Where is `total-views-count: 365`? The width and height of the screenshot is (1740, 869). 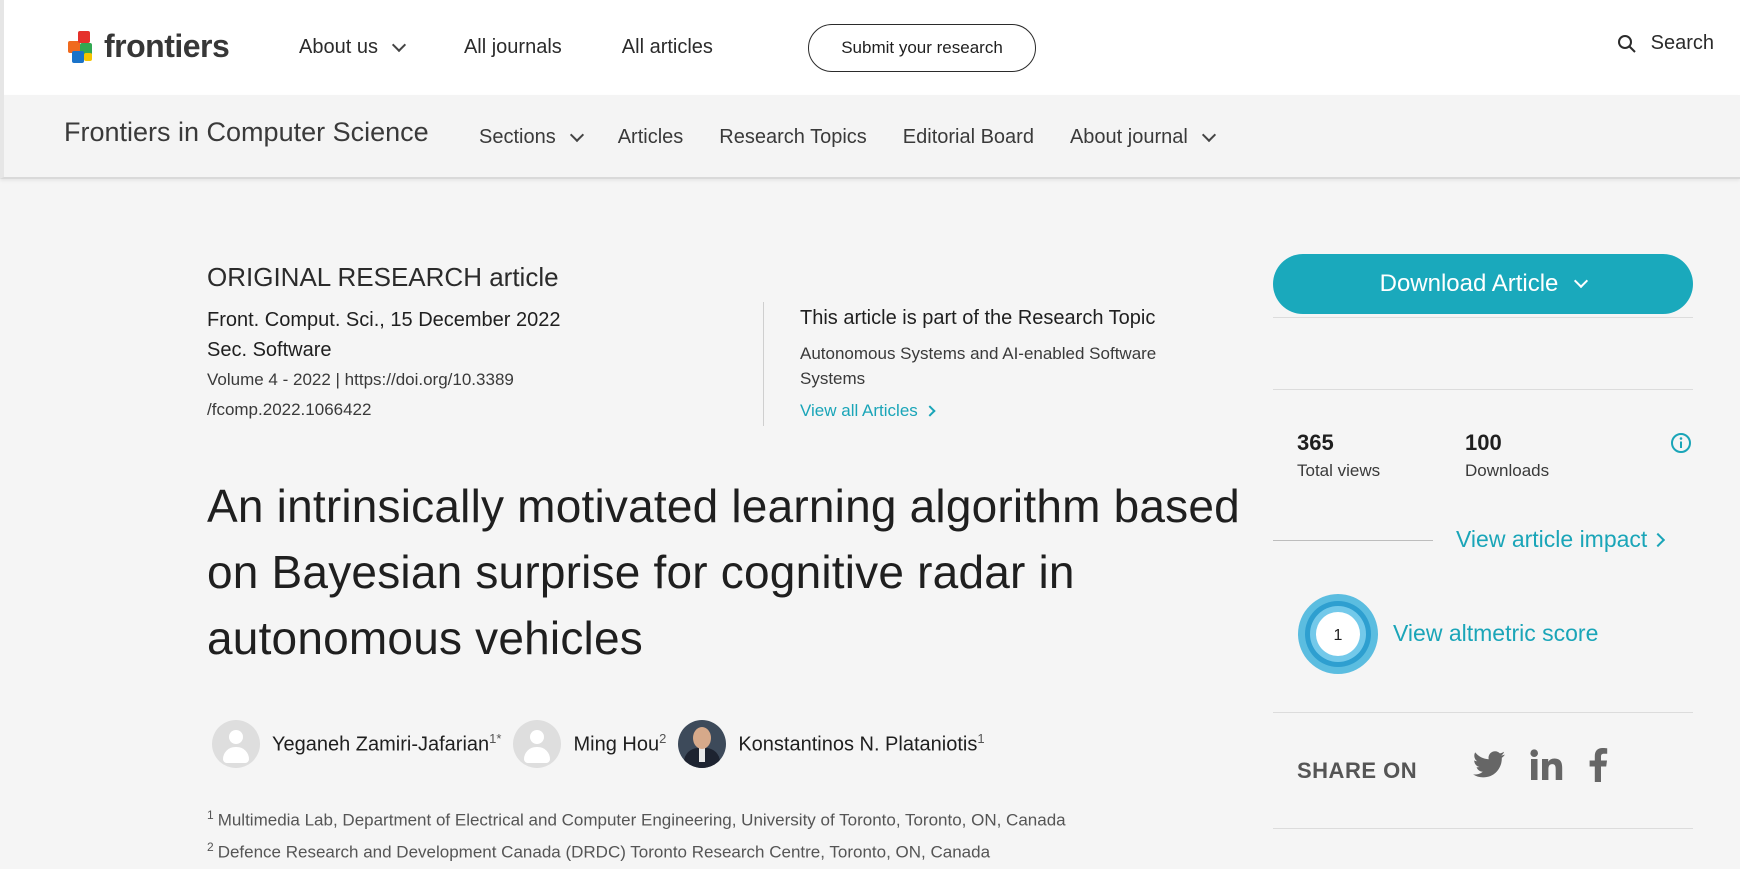 total-views-count: 365 is located at coordinates (1315, 442).